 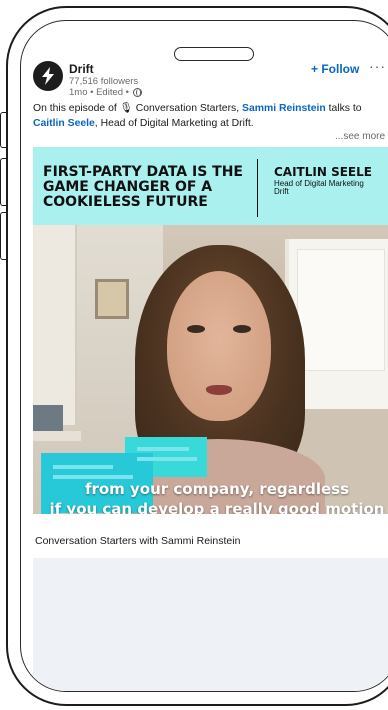 What do you see at coordinates (48, 418) in the screenshot?
I see `video-tv` at bounding box center [48, 418].